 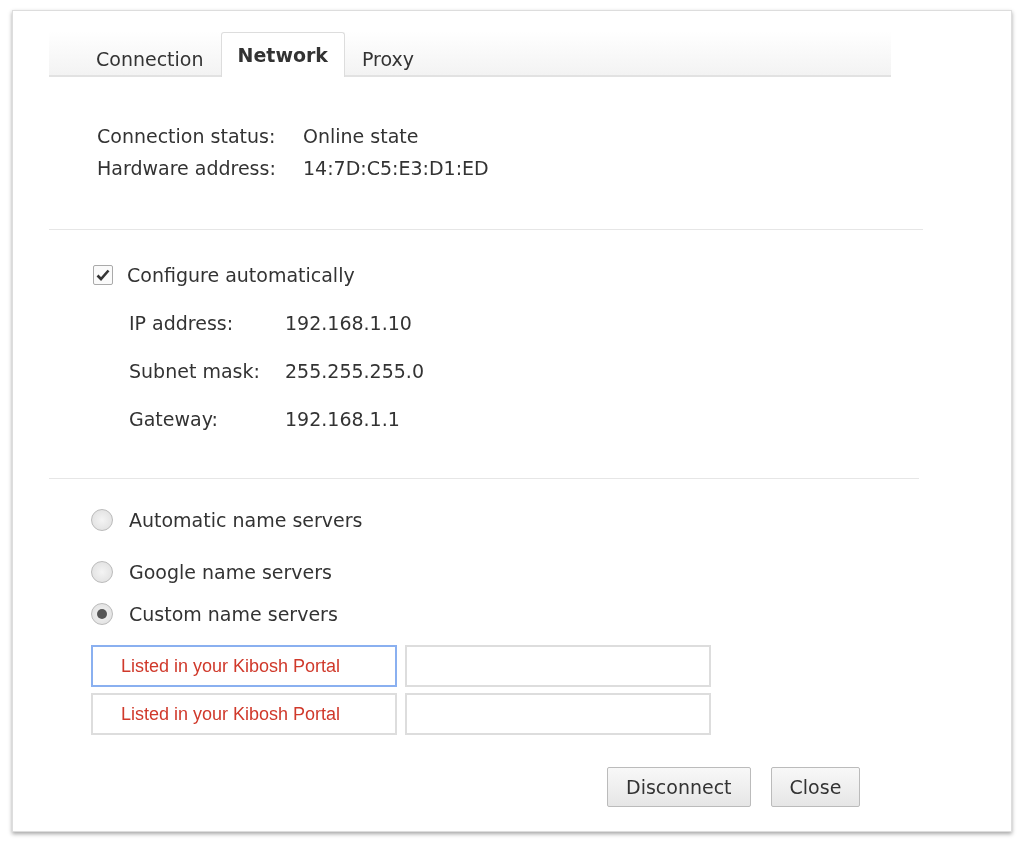 I want to click on tab: Connection, so click(x=150, y=58).